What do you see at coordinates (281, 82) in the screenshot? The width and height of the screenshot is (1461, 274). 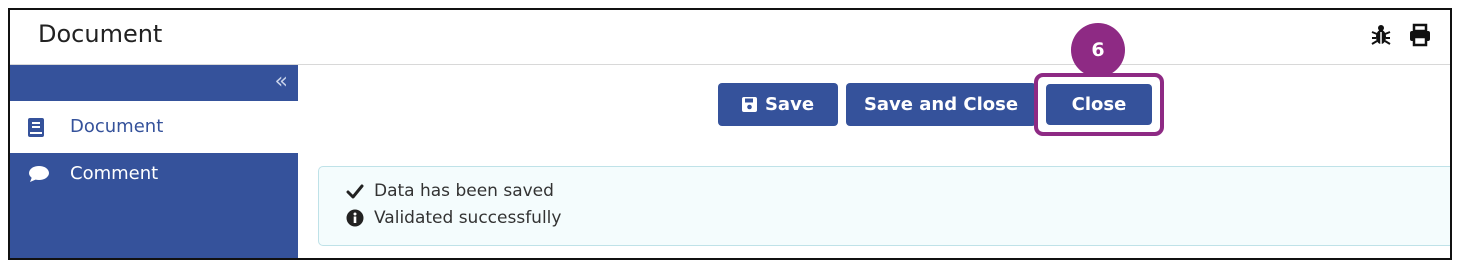 I see `collapse-sidebar-icon: «` at bounding box center [281, 82].